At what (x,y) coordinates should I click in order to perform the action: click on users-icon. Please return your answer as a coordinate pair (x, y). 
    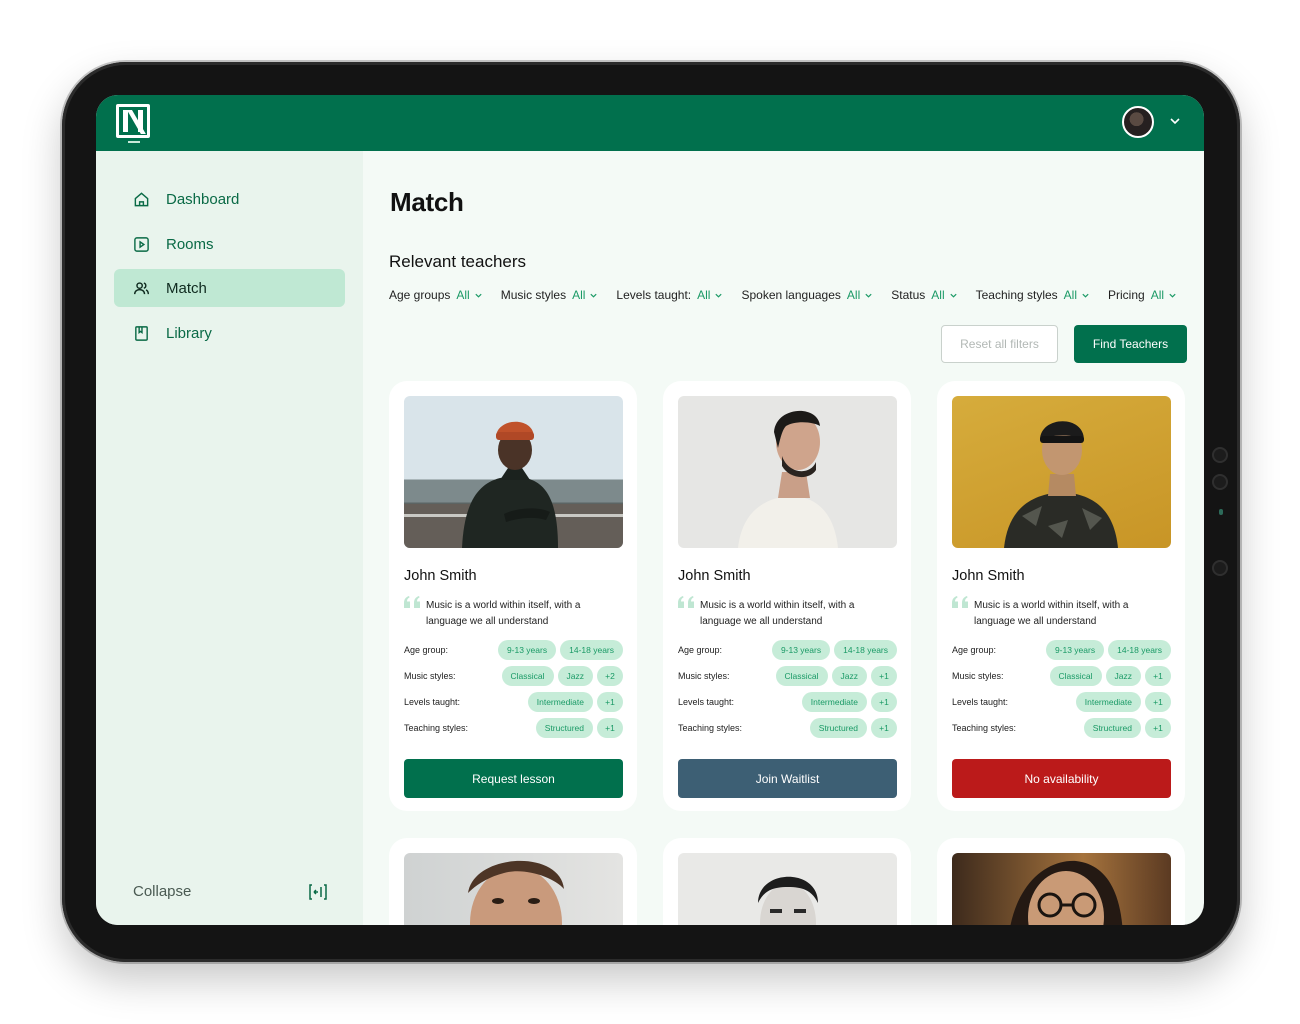
    Looking at the image, I should click on (141, 287).